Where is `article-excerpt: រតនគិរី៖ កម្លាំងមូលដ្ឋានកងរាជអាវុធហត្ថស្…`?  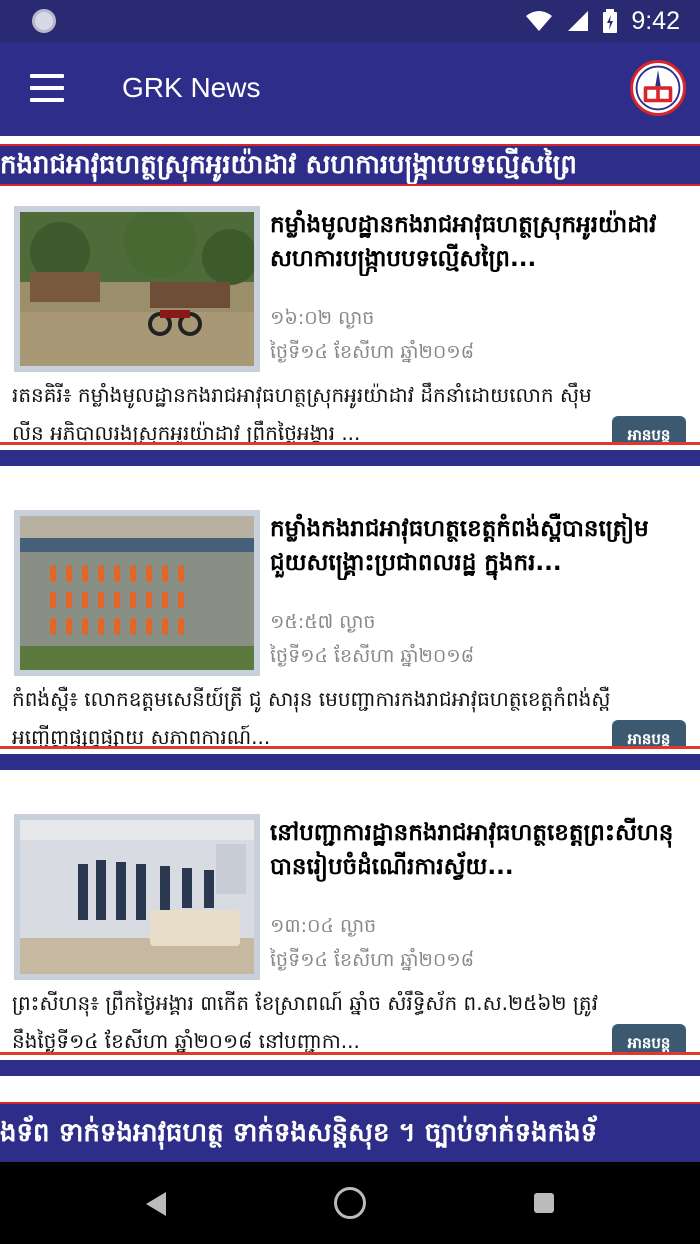 article-excerpt: រតនគិរី៖ កម្លាំងមូលដ្ឋានកងរាជអាវុធហត្ថស្… is located at coordinates (302, 414).